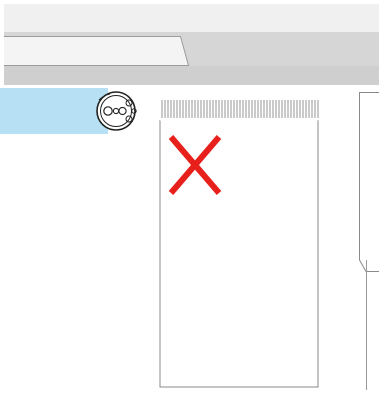 The image size is (379, 395). What do you see at coordinates (116, 111) in the screenshot?
I see `optical-disc-icon` at bounding box center [116, 111].